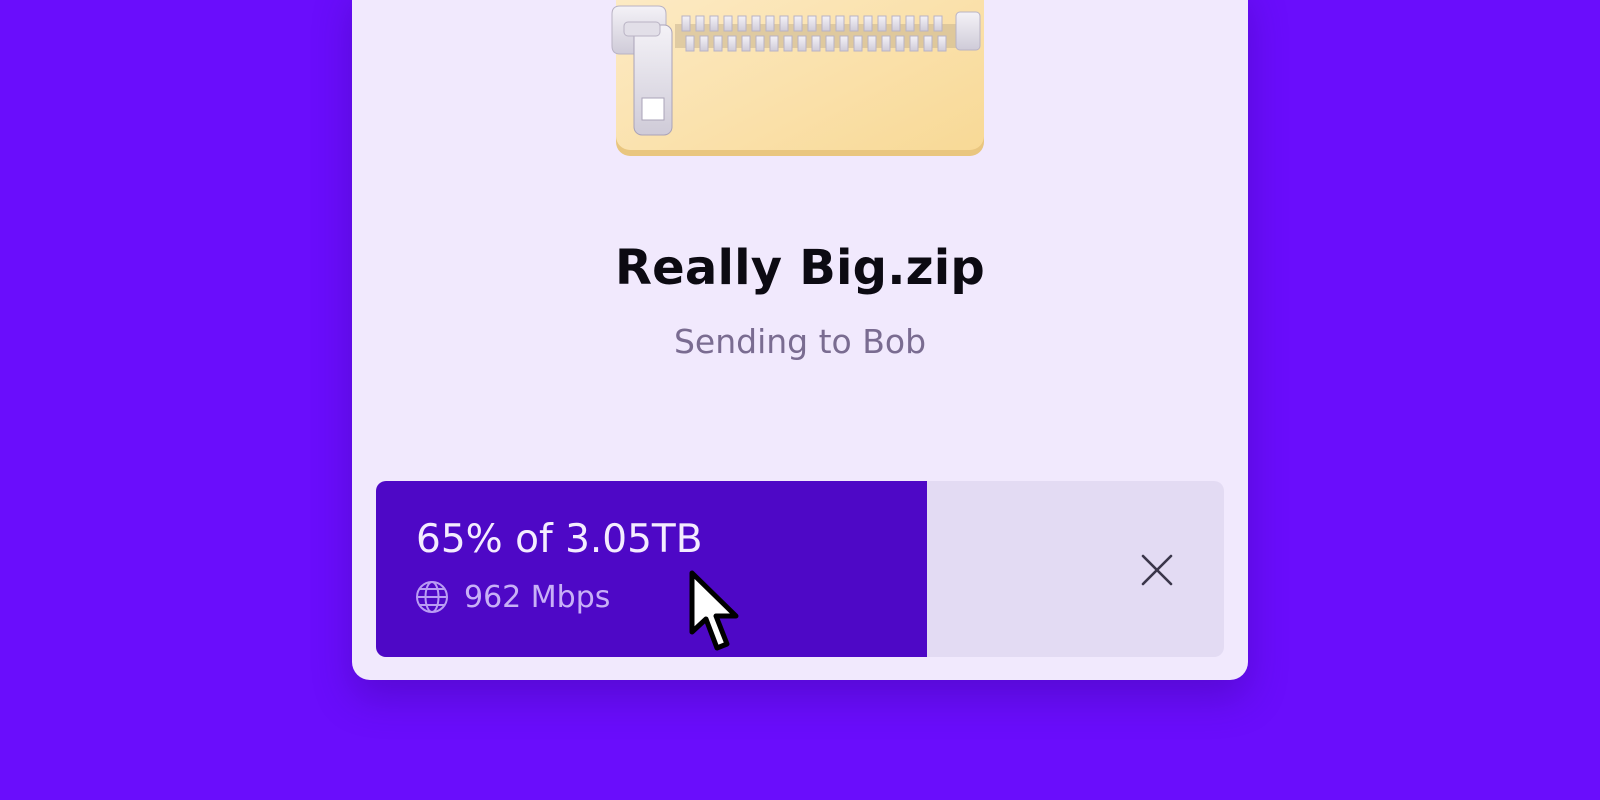 This screenshot has height=800, width=1600. Describe the element at coordinates (537, 597) in the screenshot. I see `speed-value: 962 Mbps` at that location.